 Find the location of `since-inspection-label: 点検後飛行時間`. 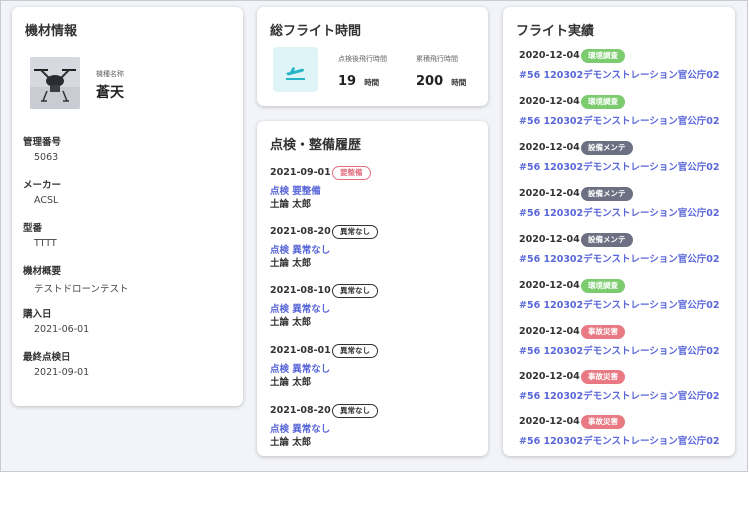

since-inspection-label: 点検後飛行時間 is located at coordinates (362, 59).